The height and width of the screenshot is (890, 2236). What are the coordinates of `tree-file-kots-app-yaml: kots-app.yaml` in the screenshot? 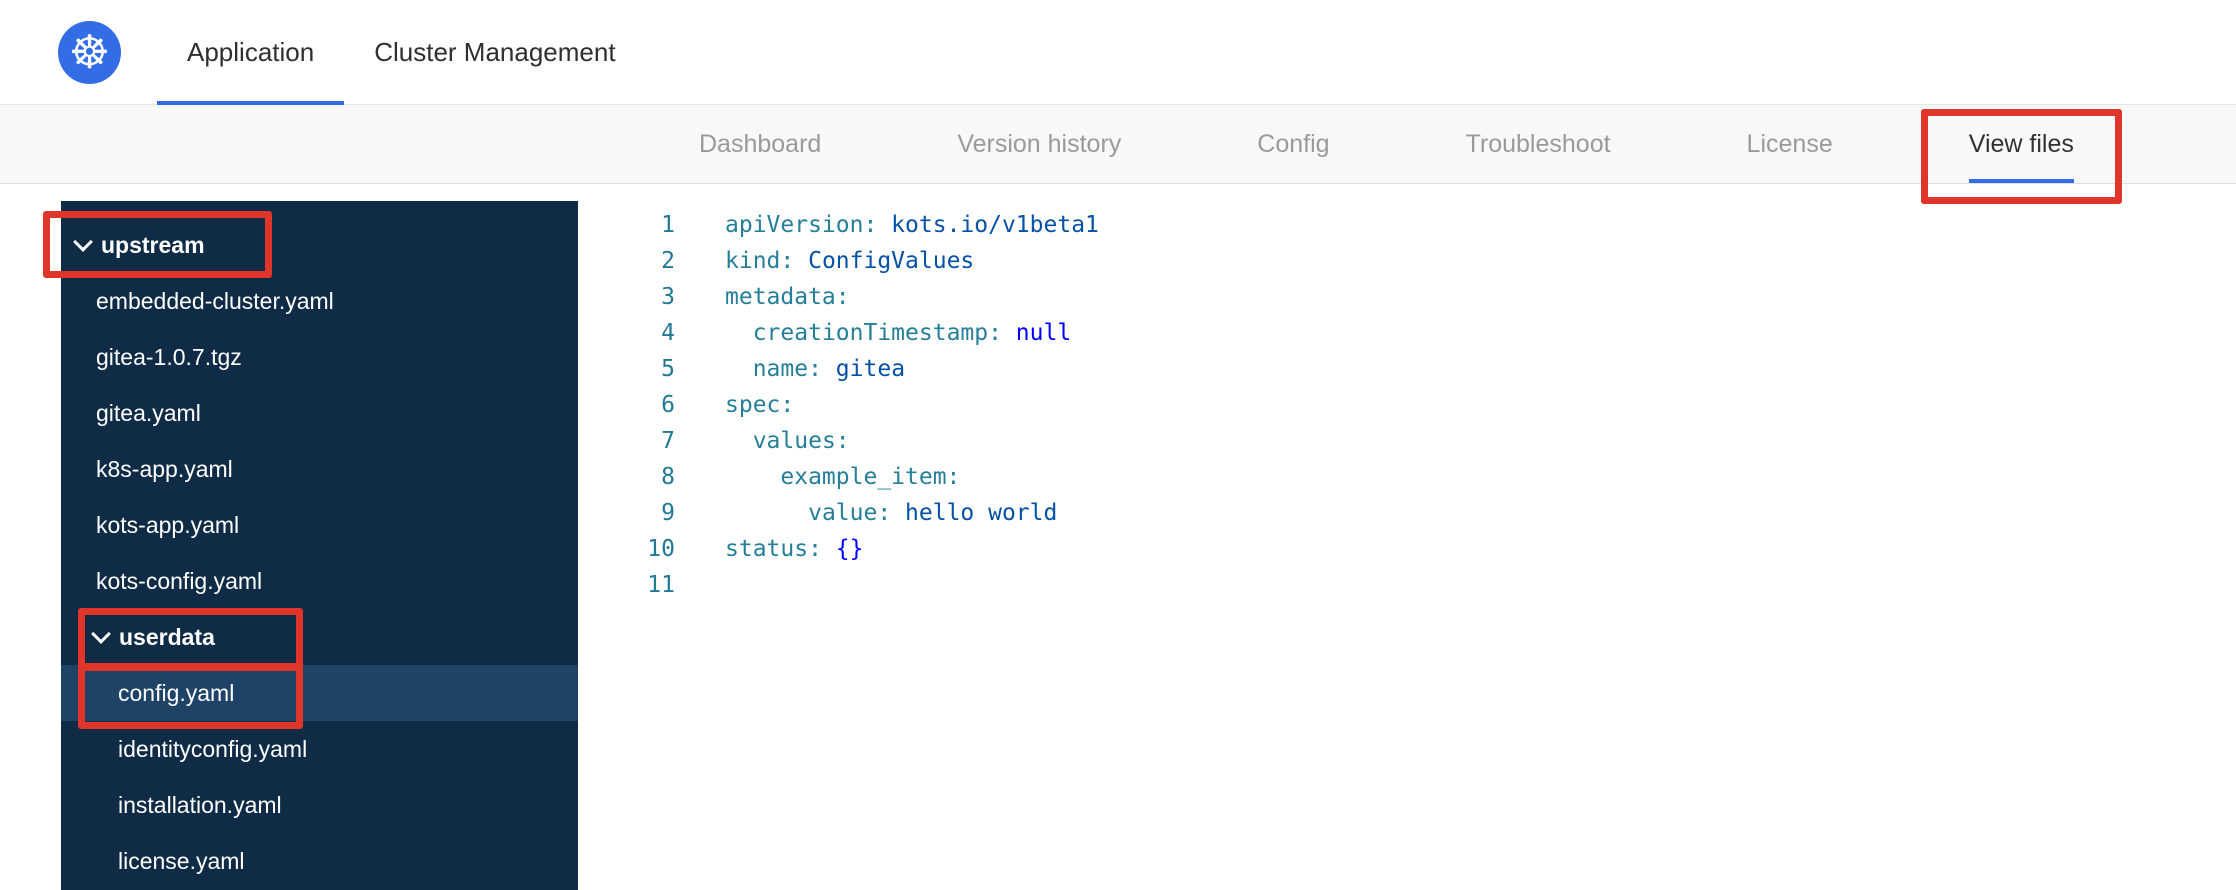 It's located at (319, 525).